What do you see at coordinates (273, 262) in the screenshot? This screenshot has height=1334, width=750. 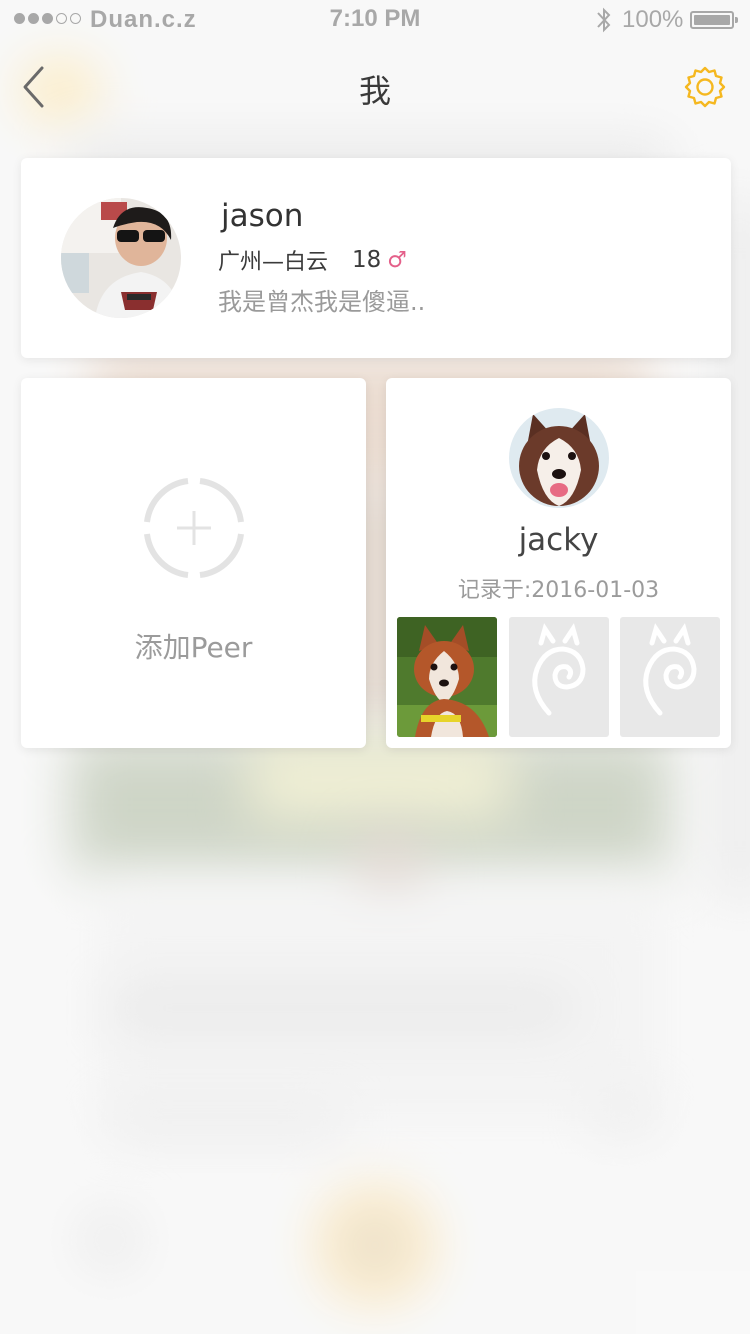 I see `profile-location: 广州—白云` at bounding box center [273, 262].